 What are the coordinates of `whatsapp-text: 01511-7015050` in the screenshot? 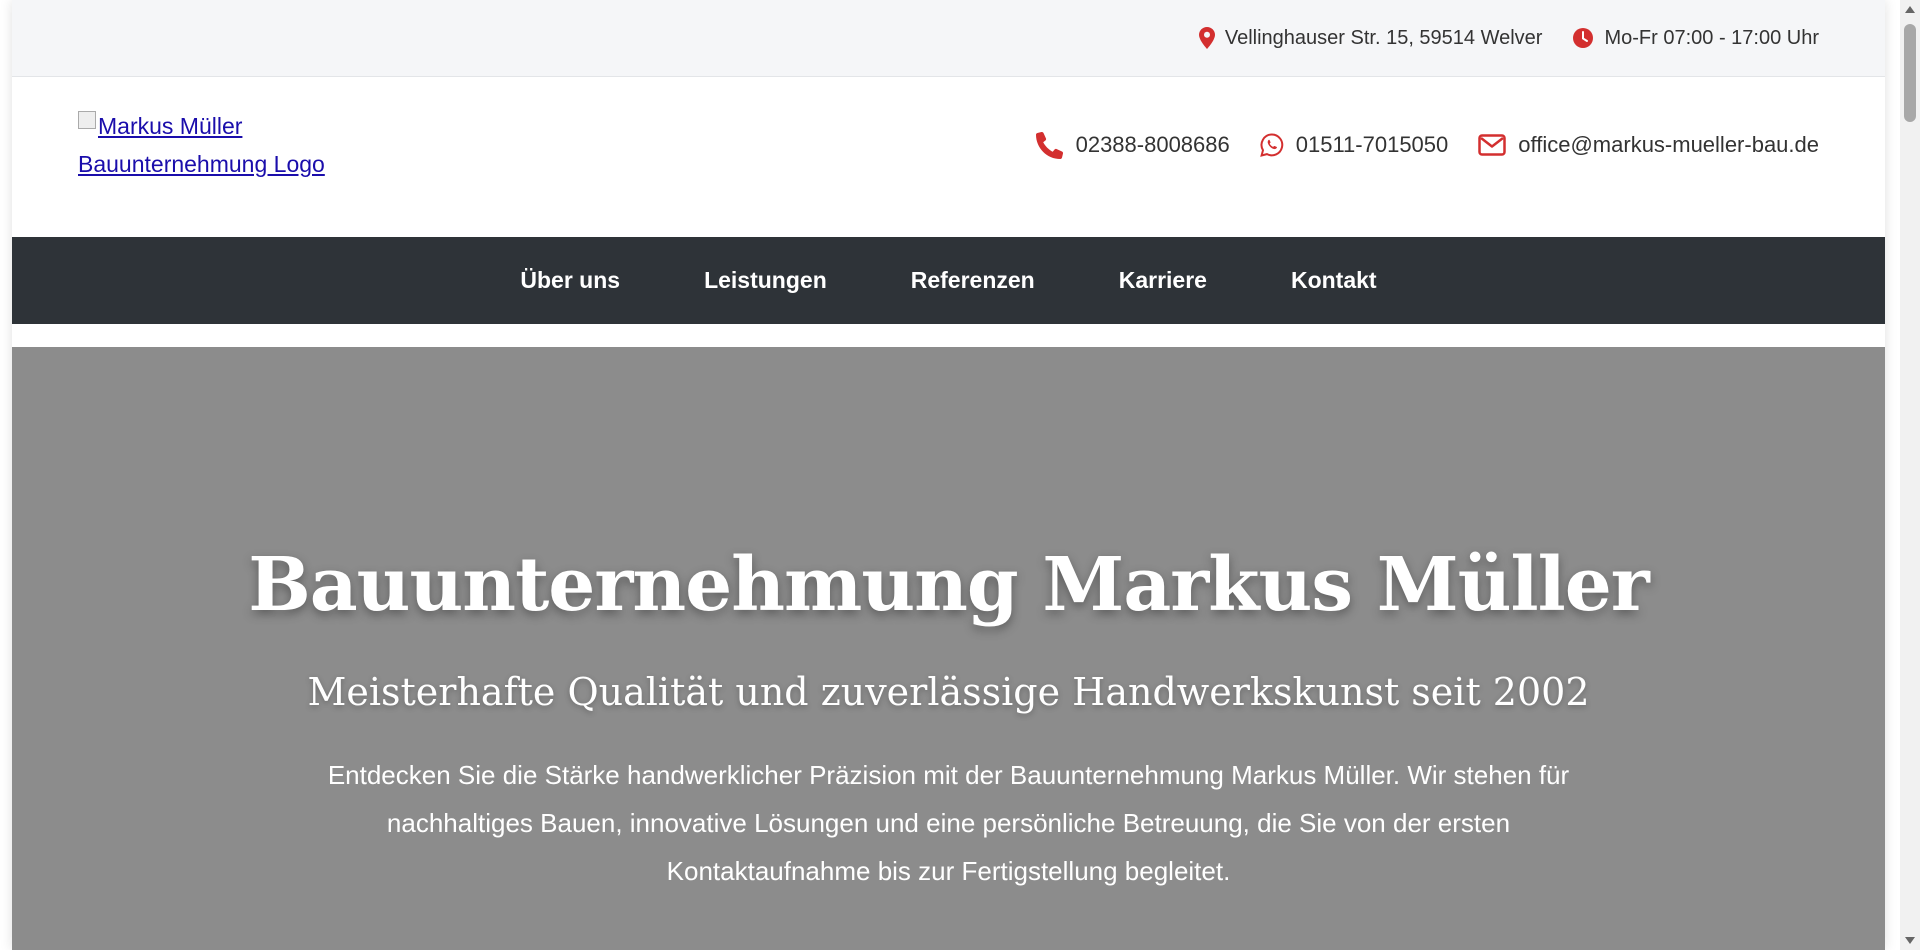 It's located at (1372, 144).